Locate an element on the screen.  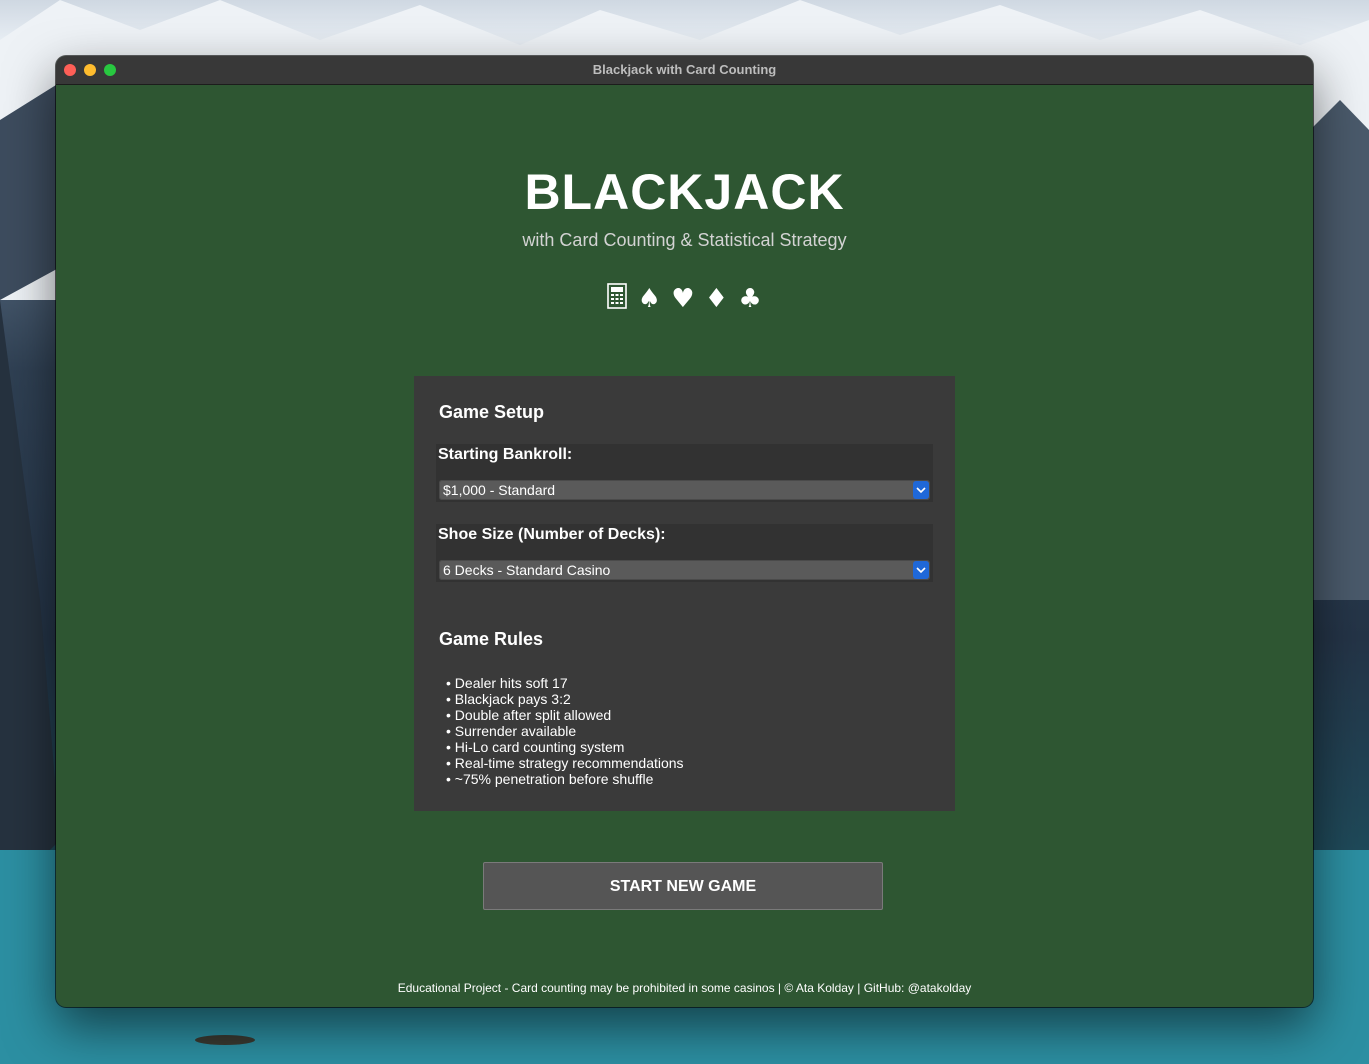
rule-item: Hi-Lo card counting system is located at coordinates (565, 747).